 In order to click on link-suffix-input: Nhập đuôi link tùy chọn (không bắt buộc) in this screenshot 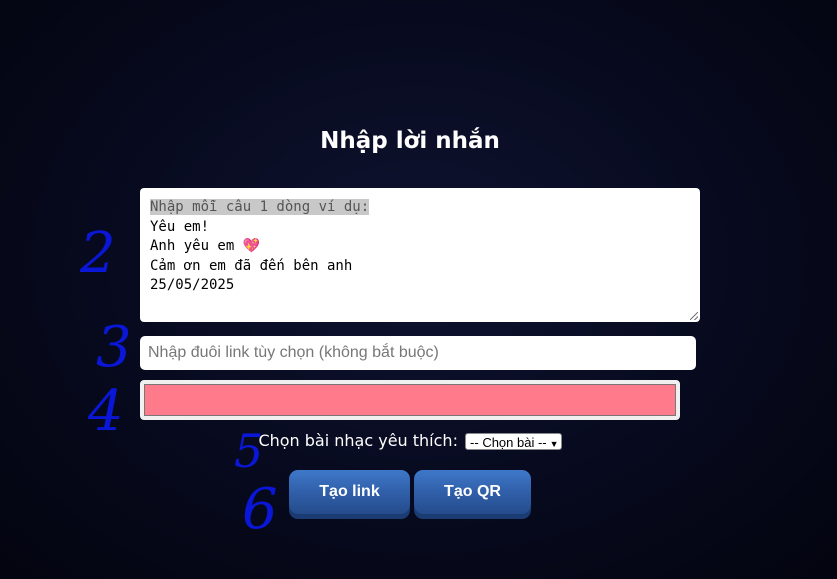, I will do `click(418, 353)`.